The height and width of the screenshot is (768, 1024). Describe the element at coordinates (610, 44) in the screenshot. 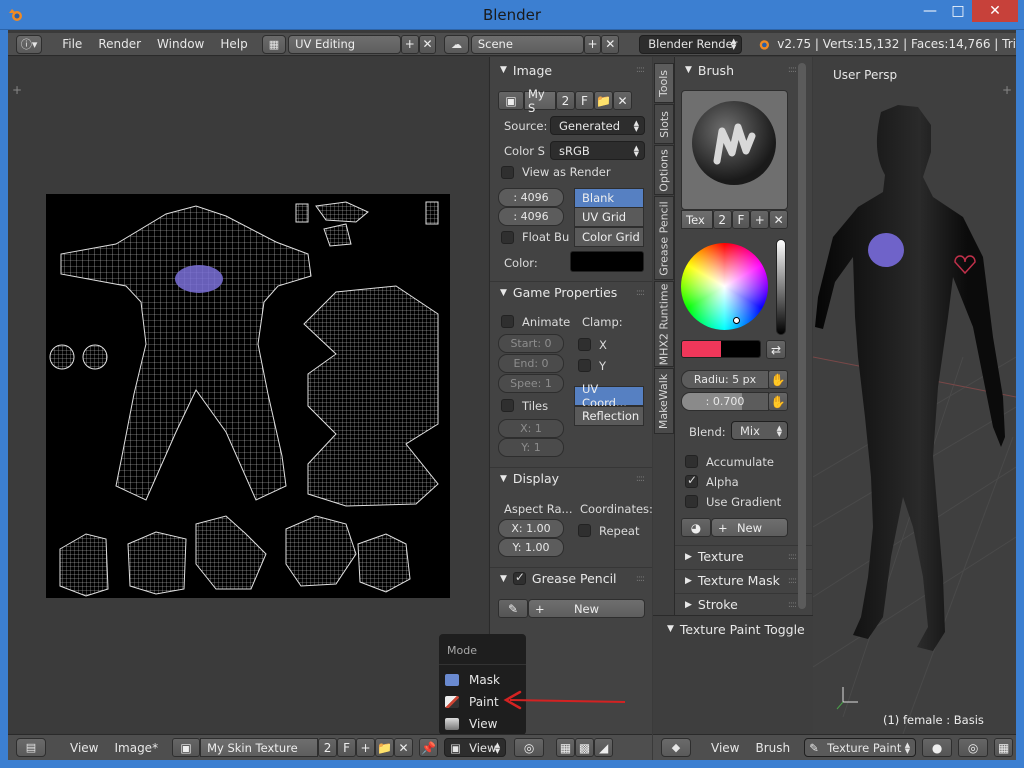

I see `remove-scene-icon: ✕` at that location.